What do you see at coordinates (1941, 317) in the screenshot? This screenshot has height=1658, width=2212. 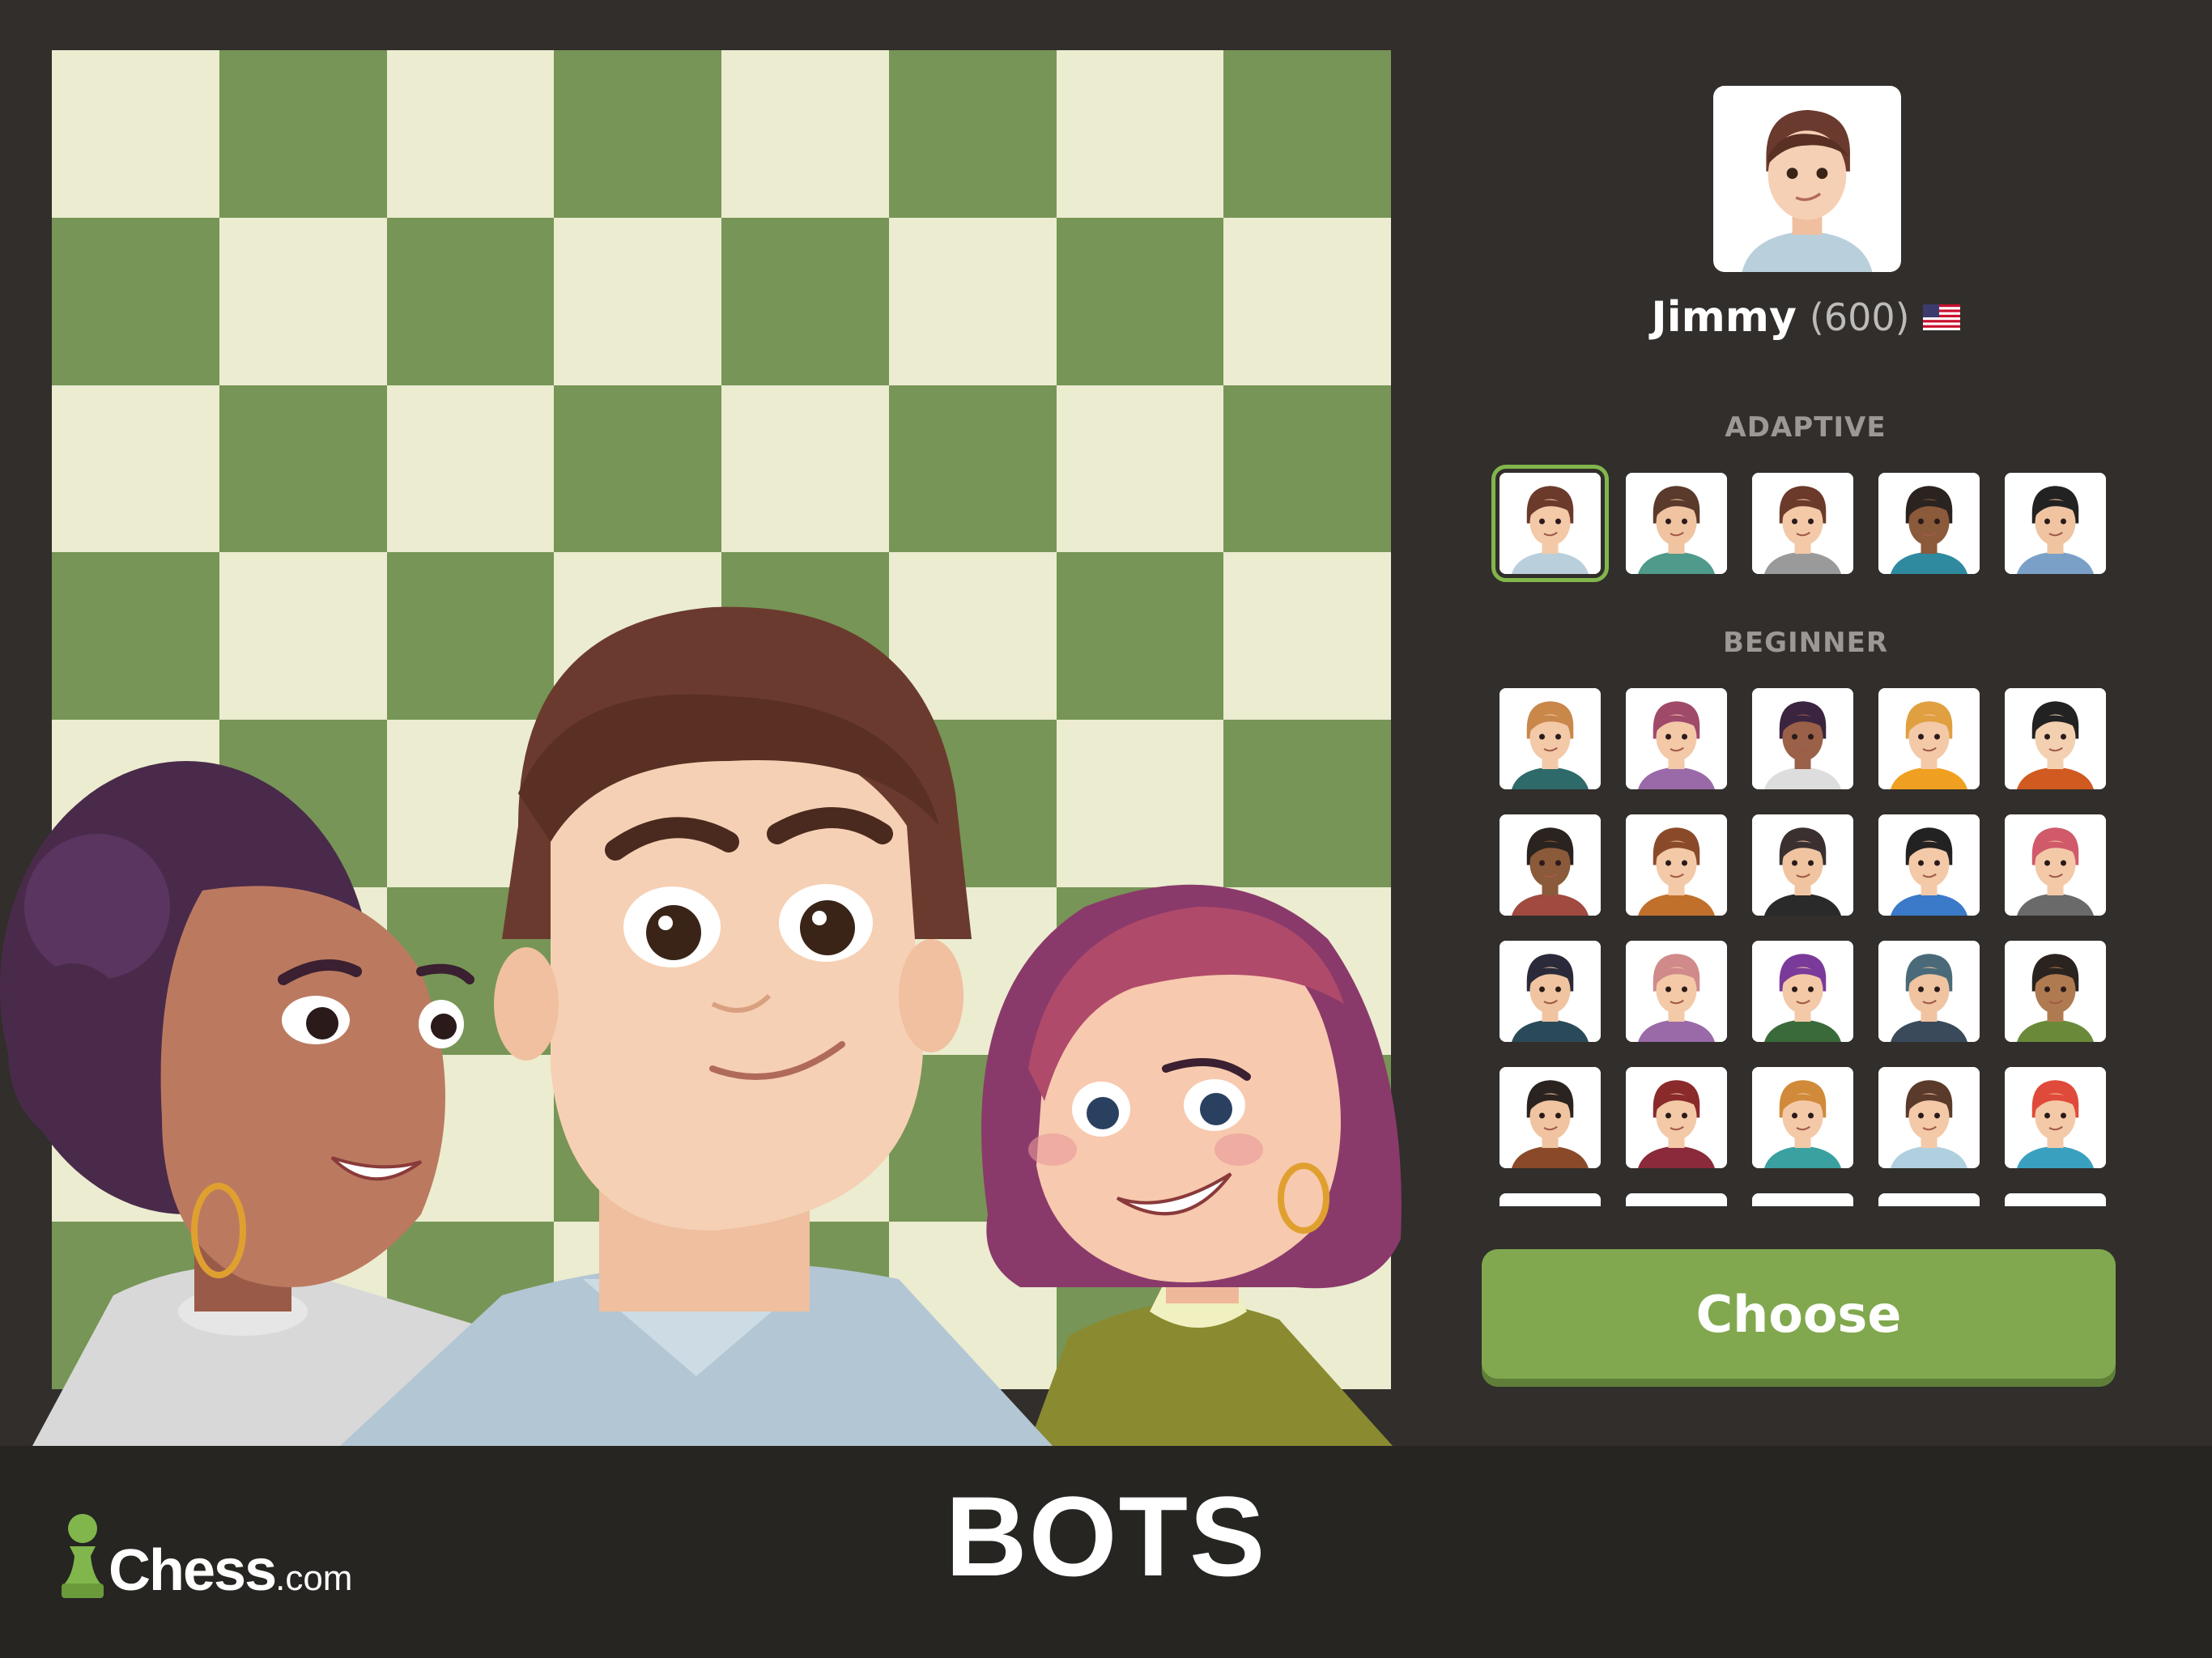 I see `us-flag-icon` at bounding box center [1941, 317].